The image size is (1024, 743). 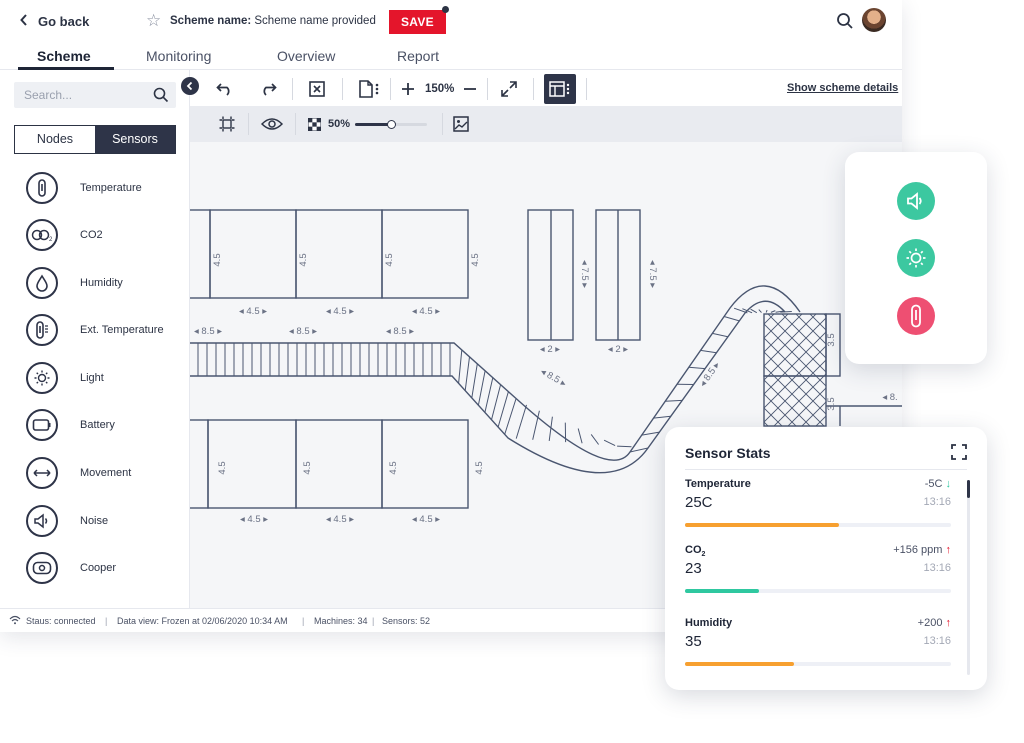 I want to click on tab-report: Report, so click(x=418, y=56).